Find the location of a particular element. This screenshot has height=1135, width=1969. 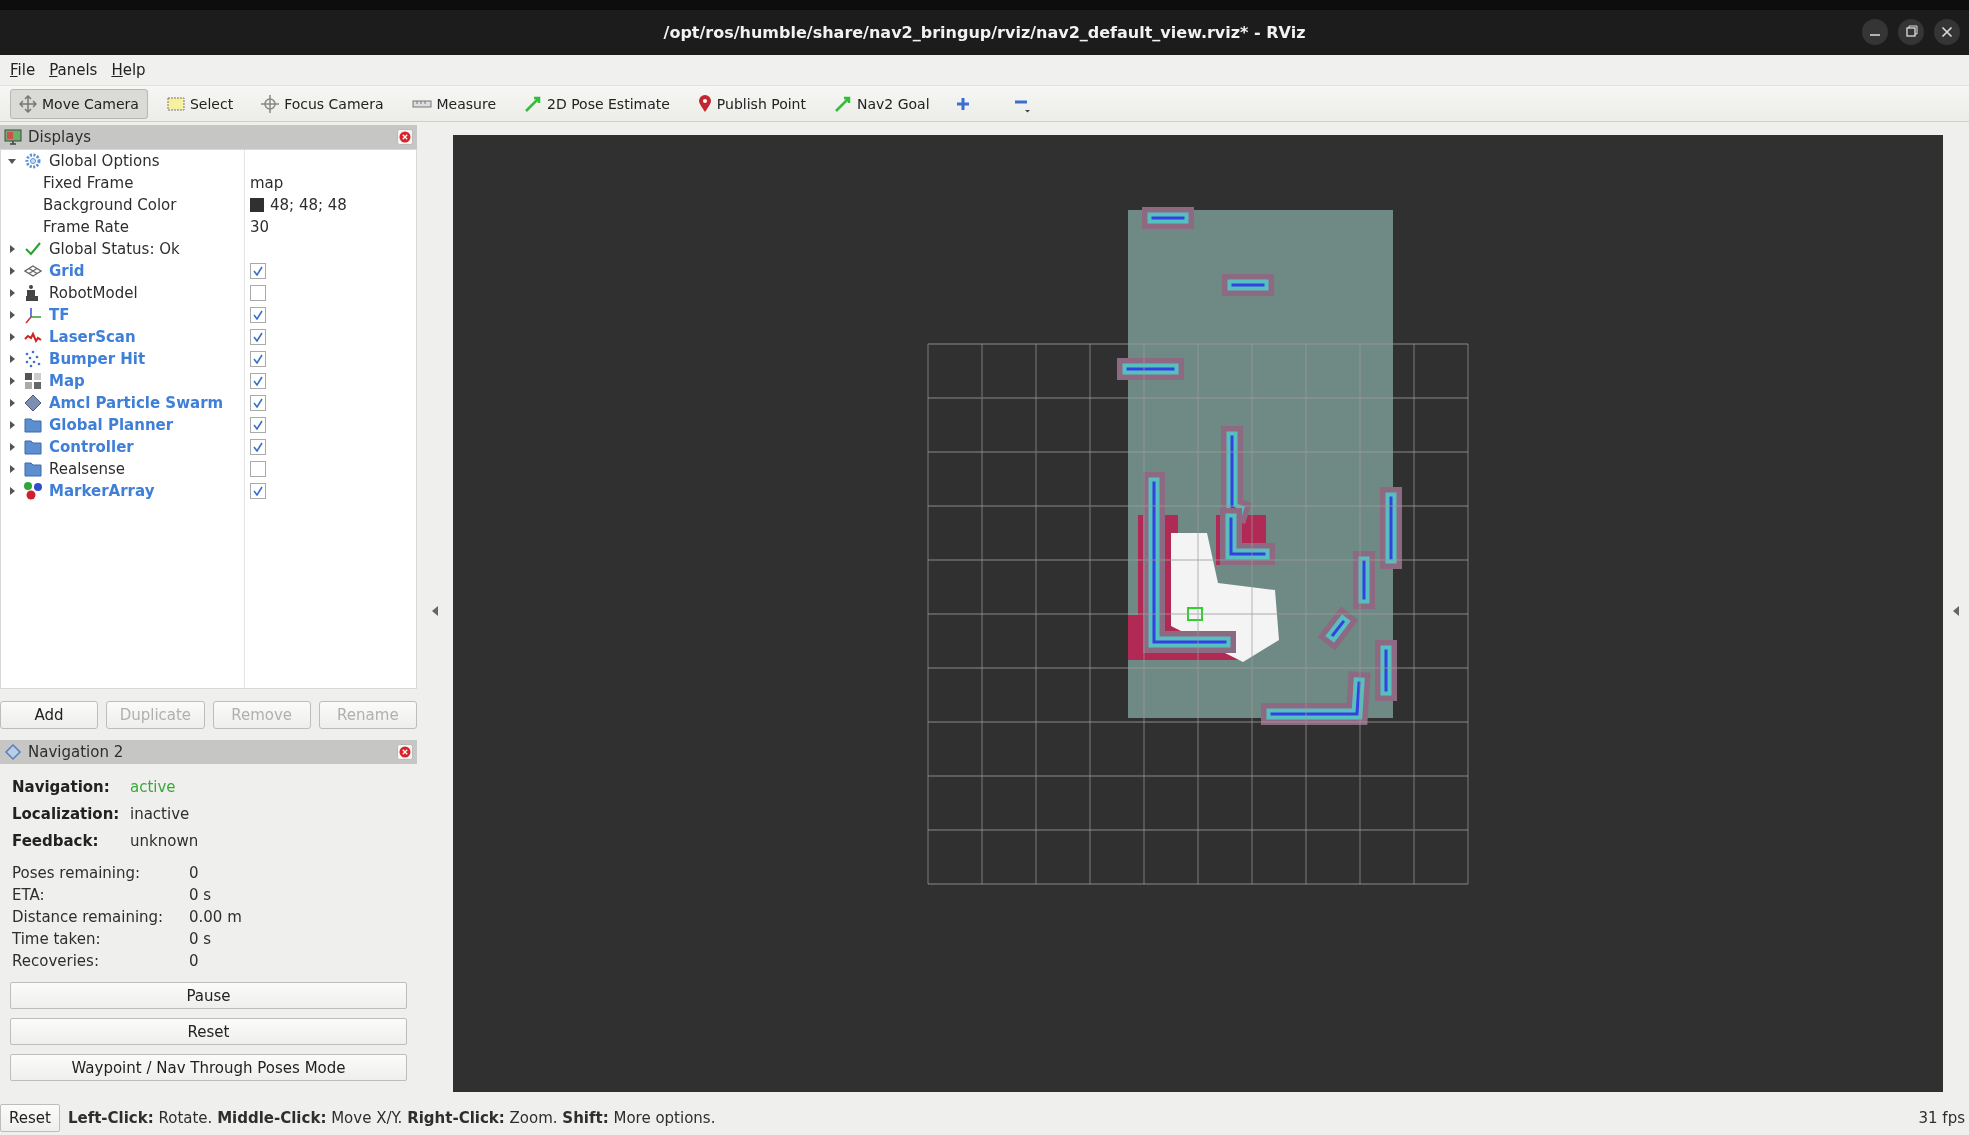

tree-item: RobotModel is located at coordinates (93, 293).